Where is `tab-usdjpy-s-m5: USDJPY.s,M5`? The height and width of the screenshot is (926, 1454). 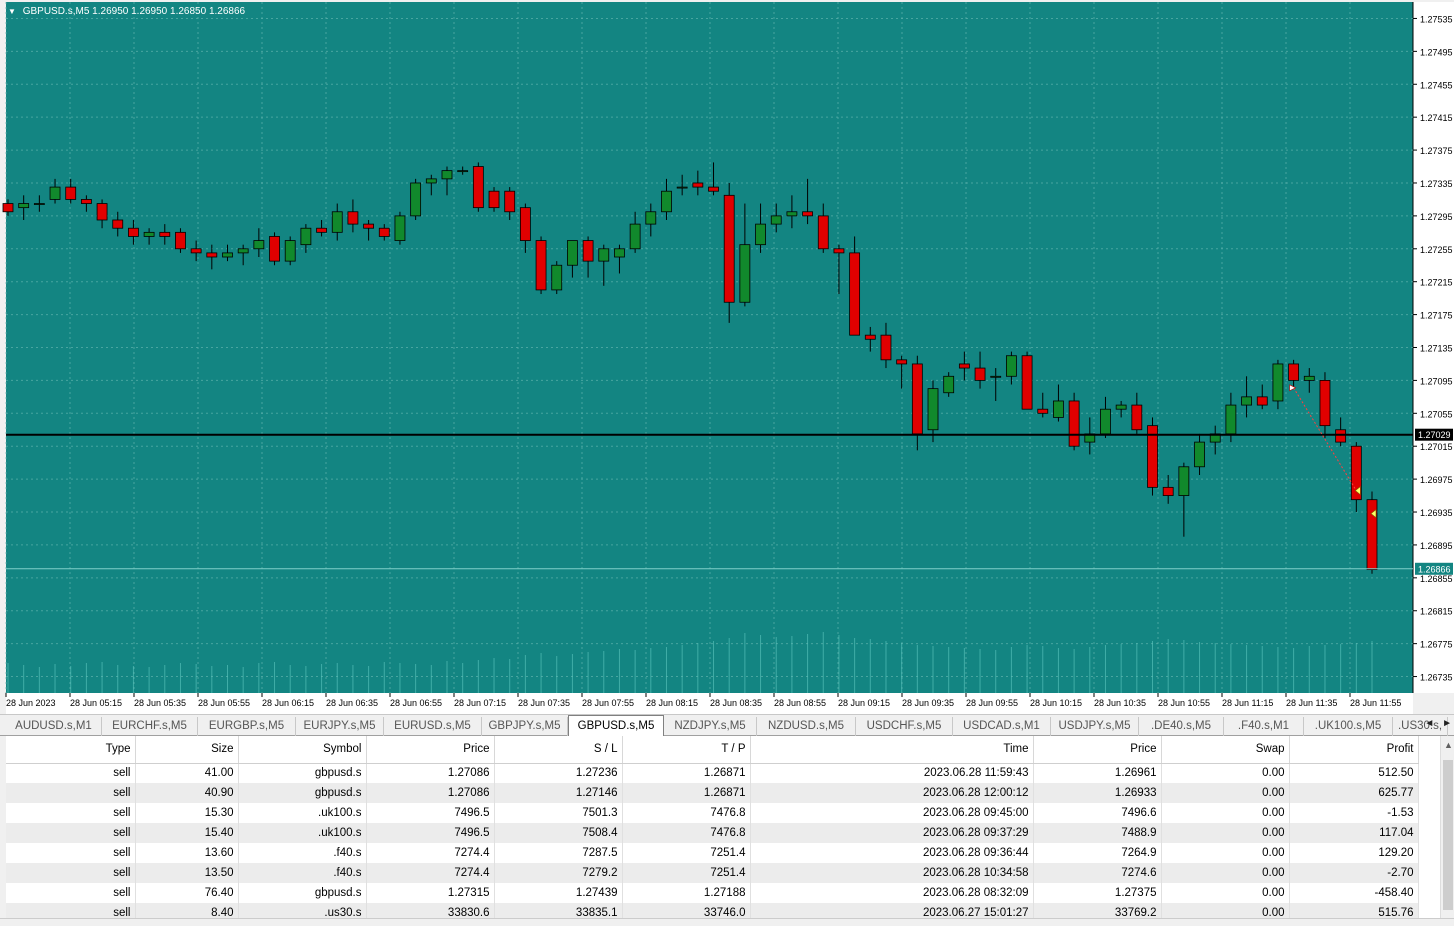 tab-usdjpy-s-m5: USDJPY.s,M5 is located at coordinates (1095, 726).